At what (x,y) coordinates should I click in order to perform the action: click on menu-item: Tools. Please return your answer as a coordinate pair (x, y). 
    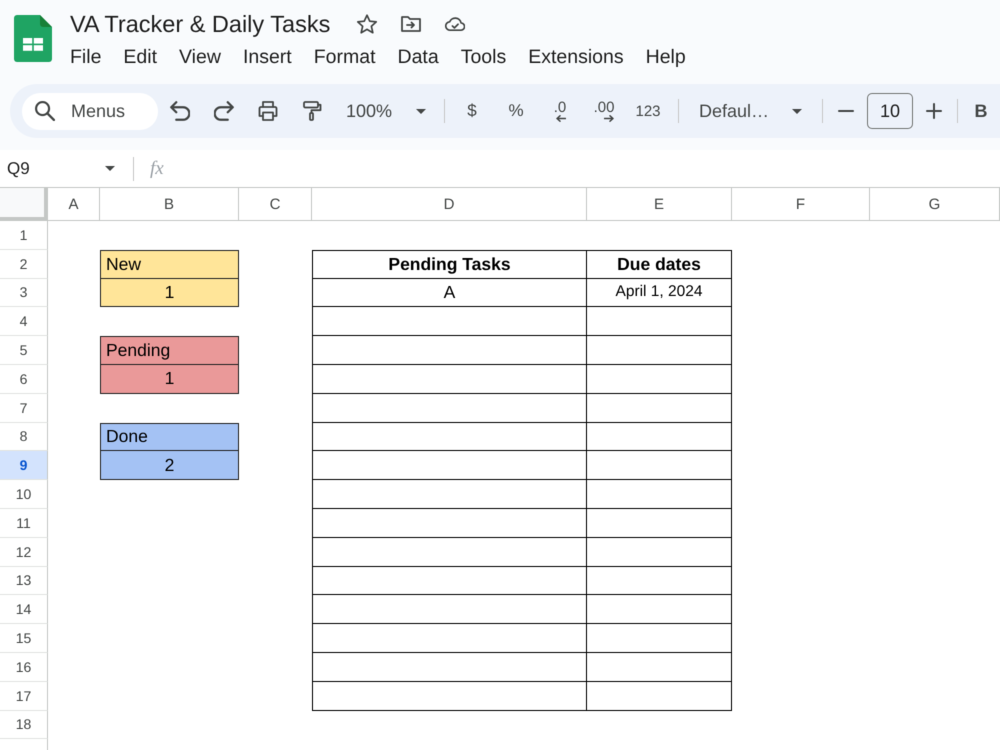
    Looking at the image, I should click on (483, 57).